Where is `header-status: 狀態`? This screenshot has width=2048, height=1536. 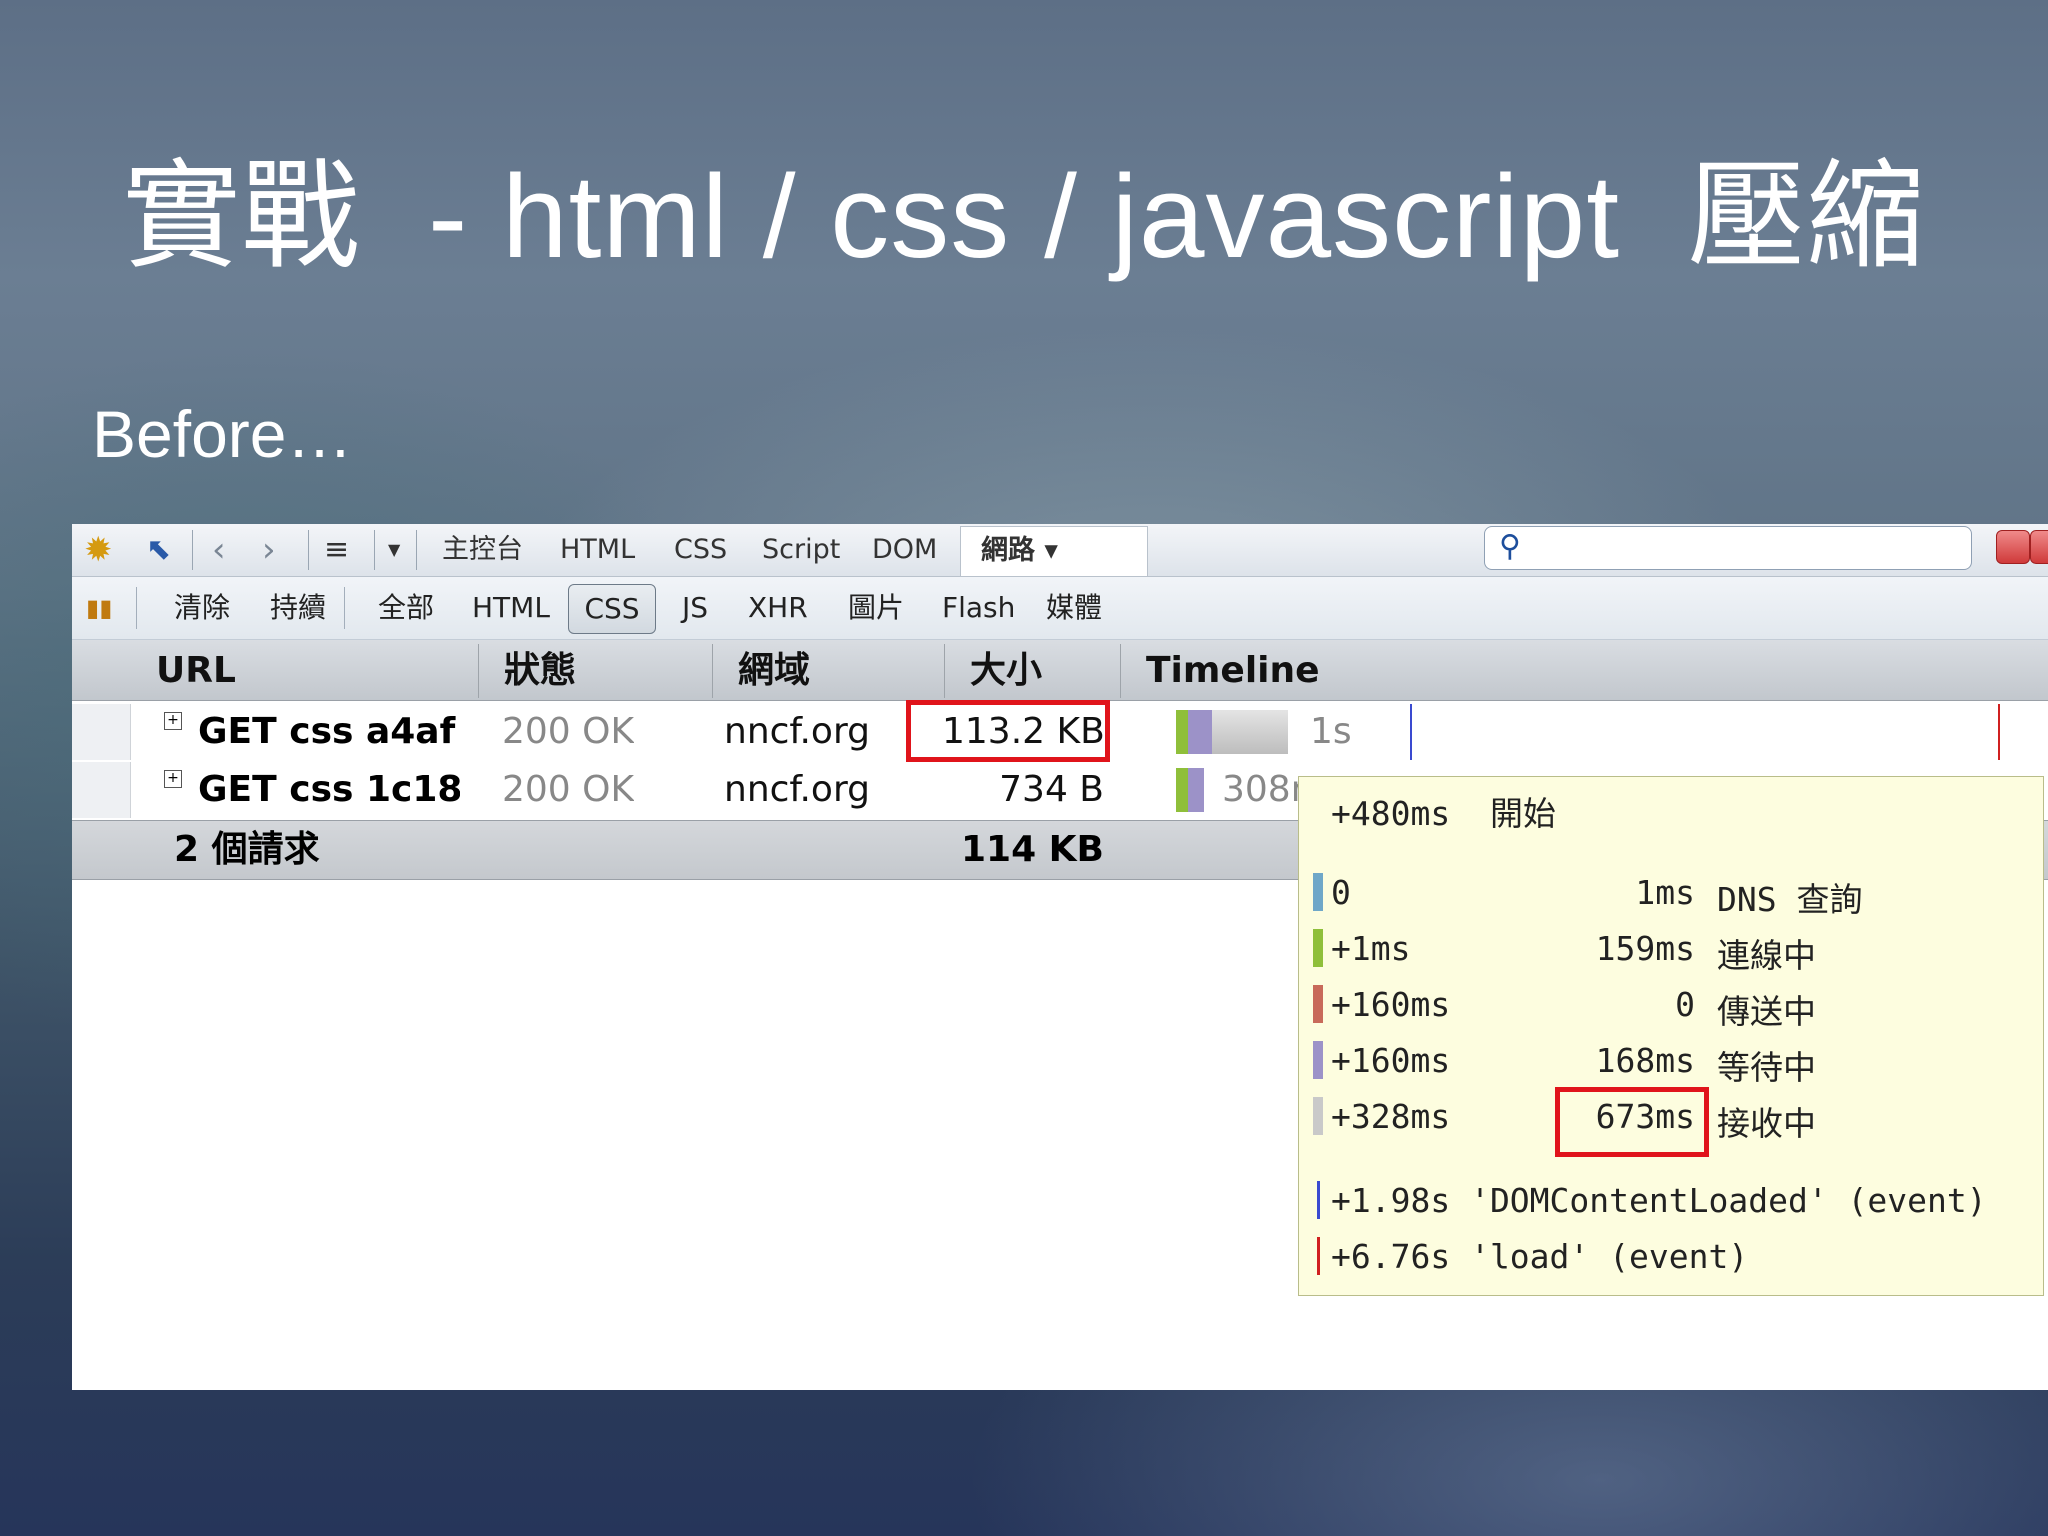 header-status: 狀態 is located at coordinates (540, 670).